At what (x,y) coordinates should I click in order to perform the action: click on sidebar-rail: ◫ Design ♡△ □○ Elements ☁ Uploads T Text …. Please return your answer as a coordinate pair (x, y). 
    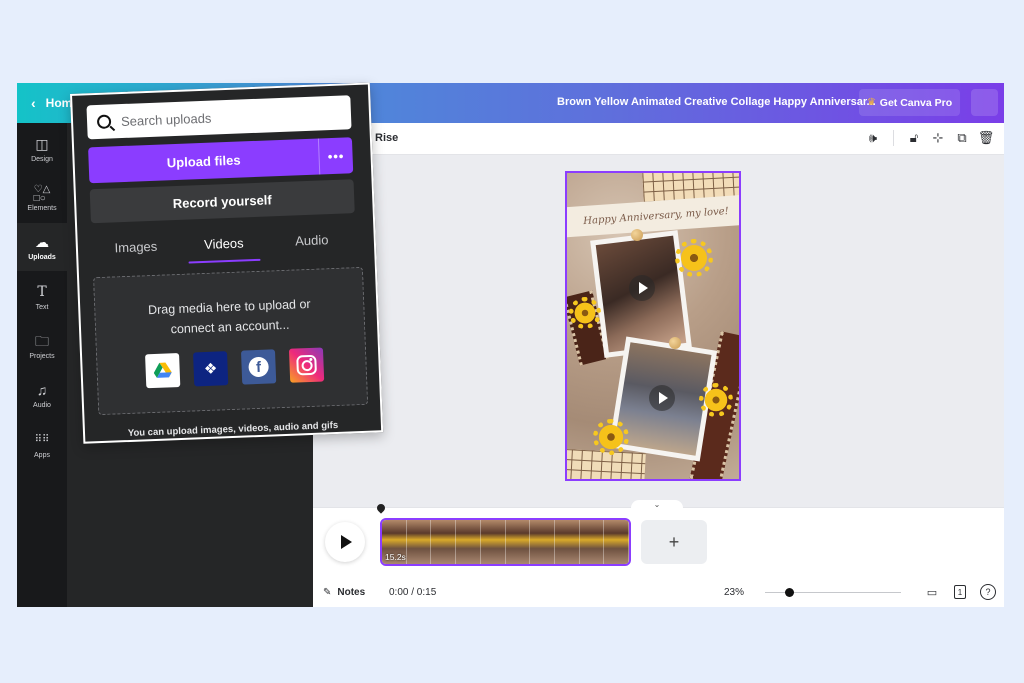
    Looking at the image, I should click on (42, 365).